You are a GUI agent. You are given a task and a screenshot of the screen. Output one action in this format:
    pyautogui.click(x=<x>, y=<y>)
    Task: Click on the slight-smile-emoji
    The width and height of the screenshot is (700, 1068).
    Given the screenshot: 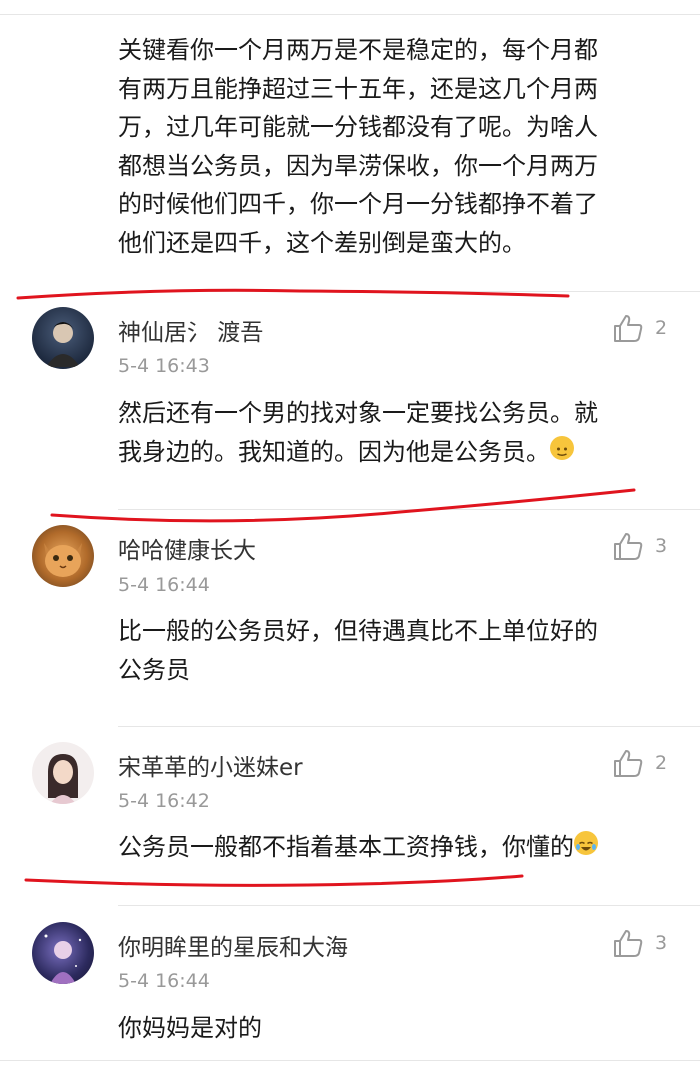 What is the action you would take?
    pyautogui.click(x=562, y=447)
    